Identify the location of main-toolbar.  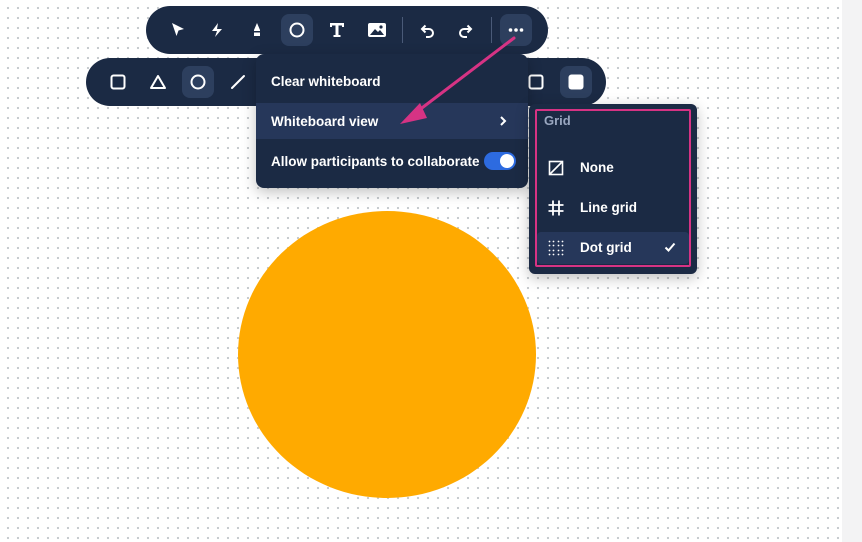
(347, 30).